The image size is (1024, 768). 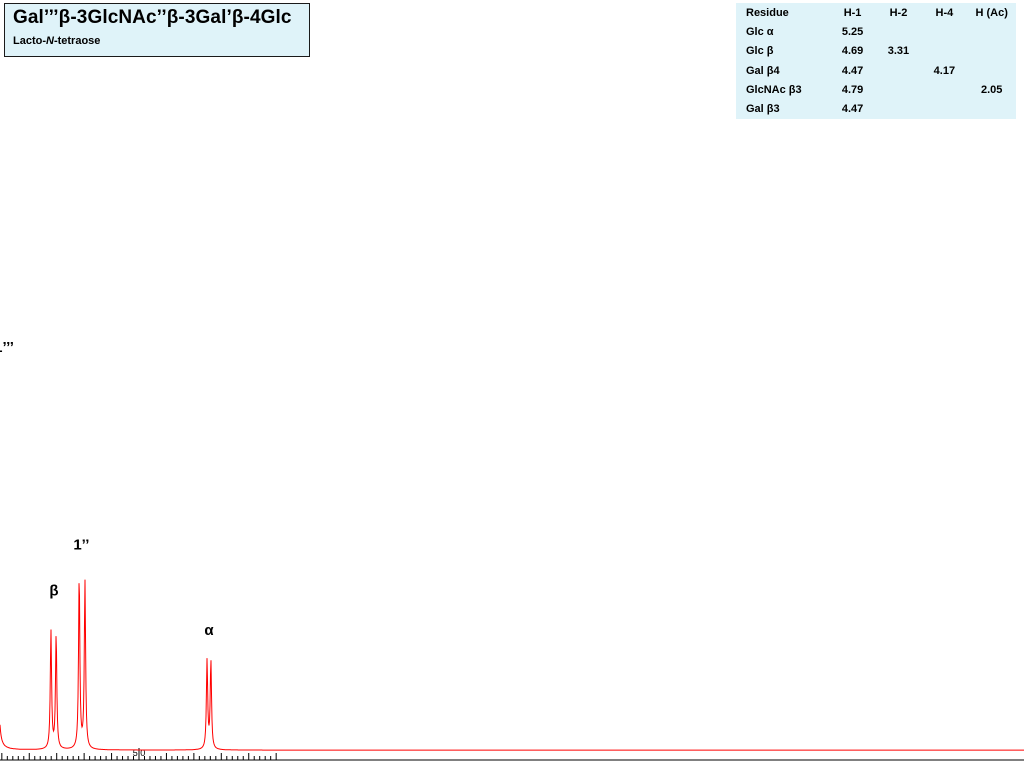 I want to click on chart-subtitle: Lacto-N-tetraose, so click(x=157, y=41).